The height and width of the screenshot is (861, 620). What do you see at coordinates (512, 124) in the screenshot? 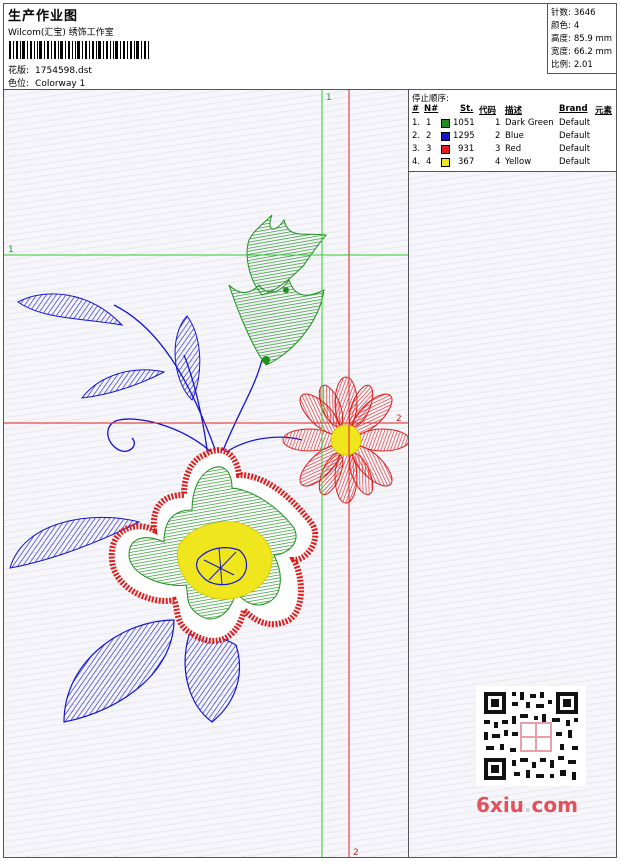
I see `sequence-row: 1. 1 1051 1 Dark Green Default` at bounding box center [512, 124].